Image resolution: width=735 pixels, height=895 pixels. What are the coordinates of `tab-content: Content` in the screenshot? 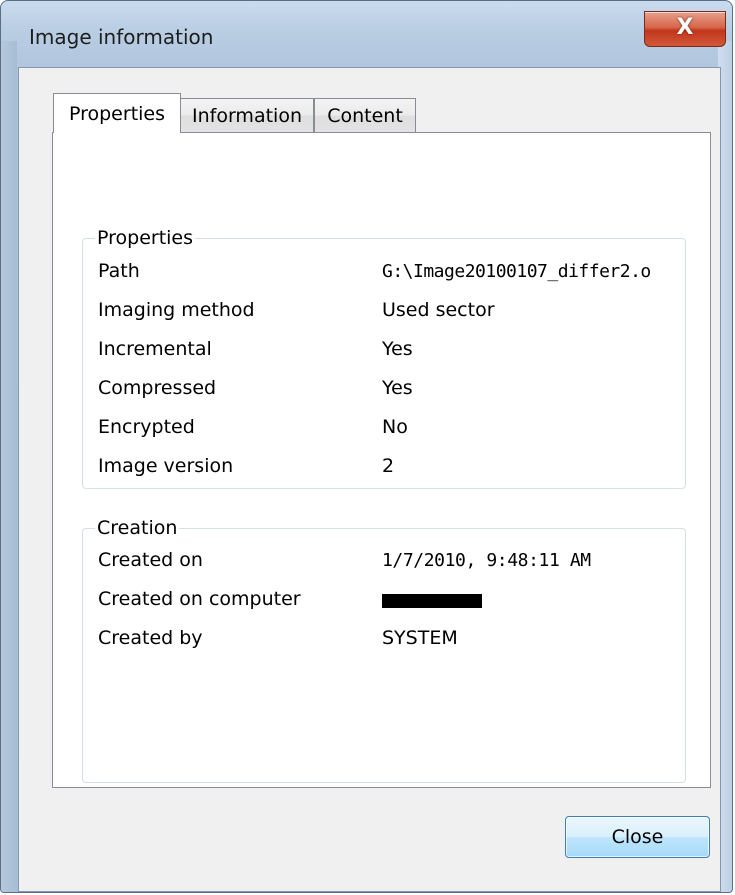 It's located at (365, 115).